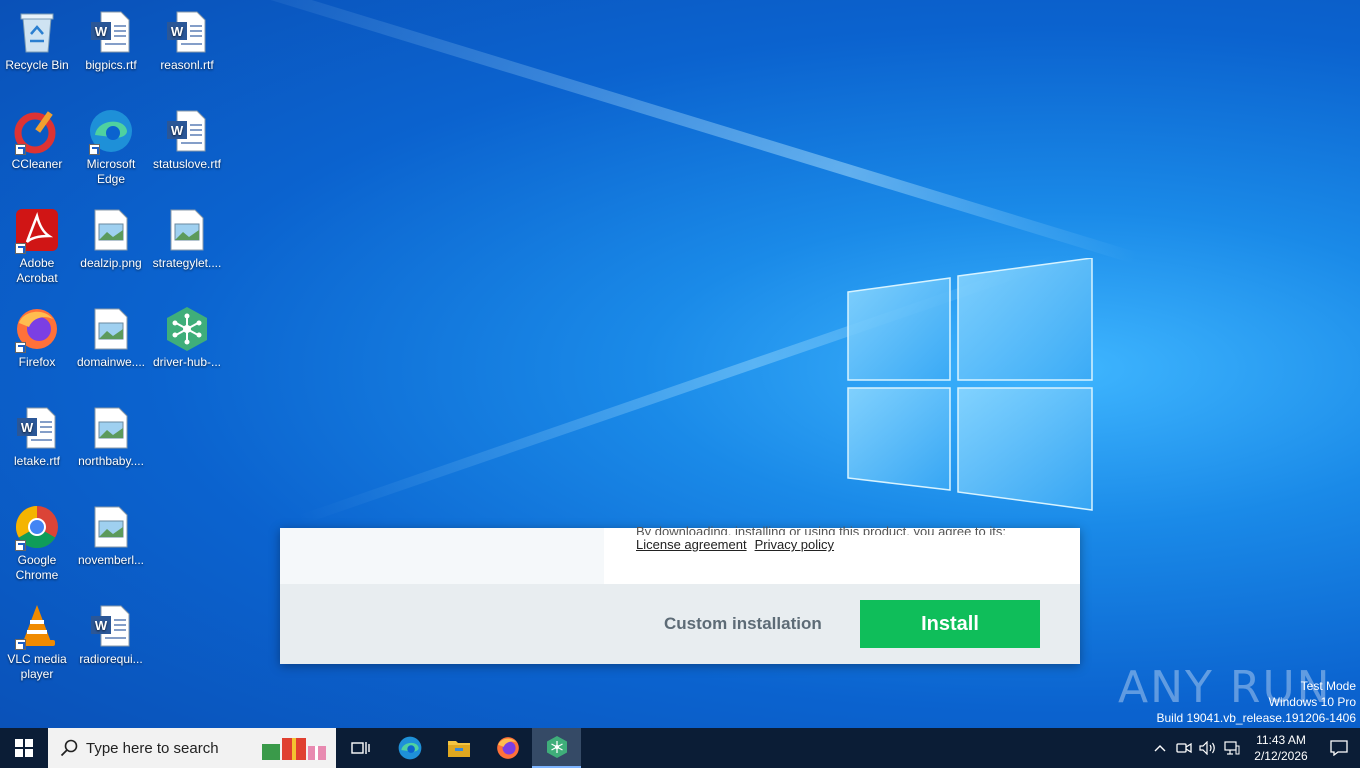 This screenshot has height=768, width=1360. Describe the element at coordinates (1281, 756) in the screenshot. I see `clock-date: 2/12/2026` at that location.